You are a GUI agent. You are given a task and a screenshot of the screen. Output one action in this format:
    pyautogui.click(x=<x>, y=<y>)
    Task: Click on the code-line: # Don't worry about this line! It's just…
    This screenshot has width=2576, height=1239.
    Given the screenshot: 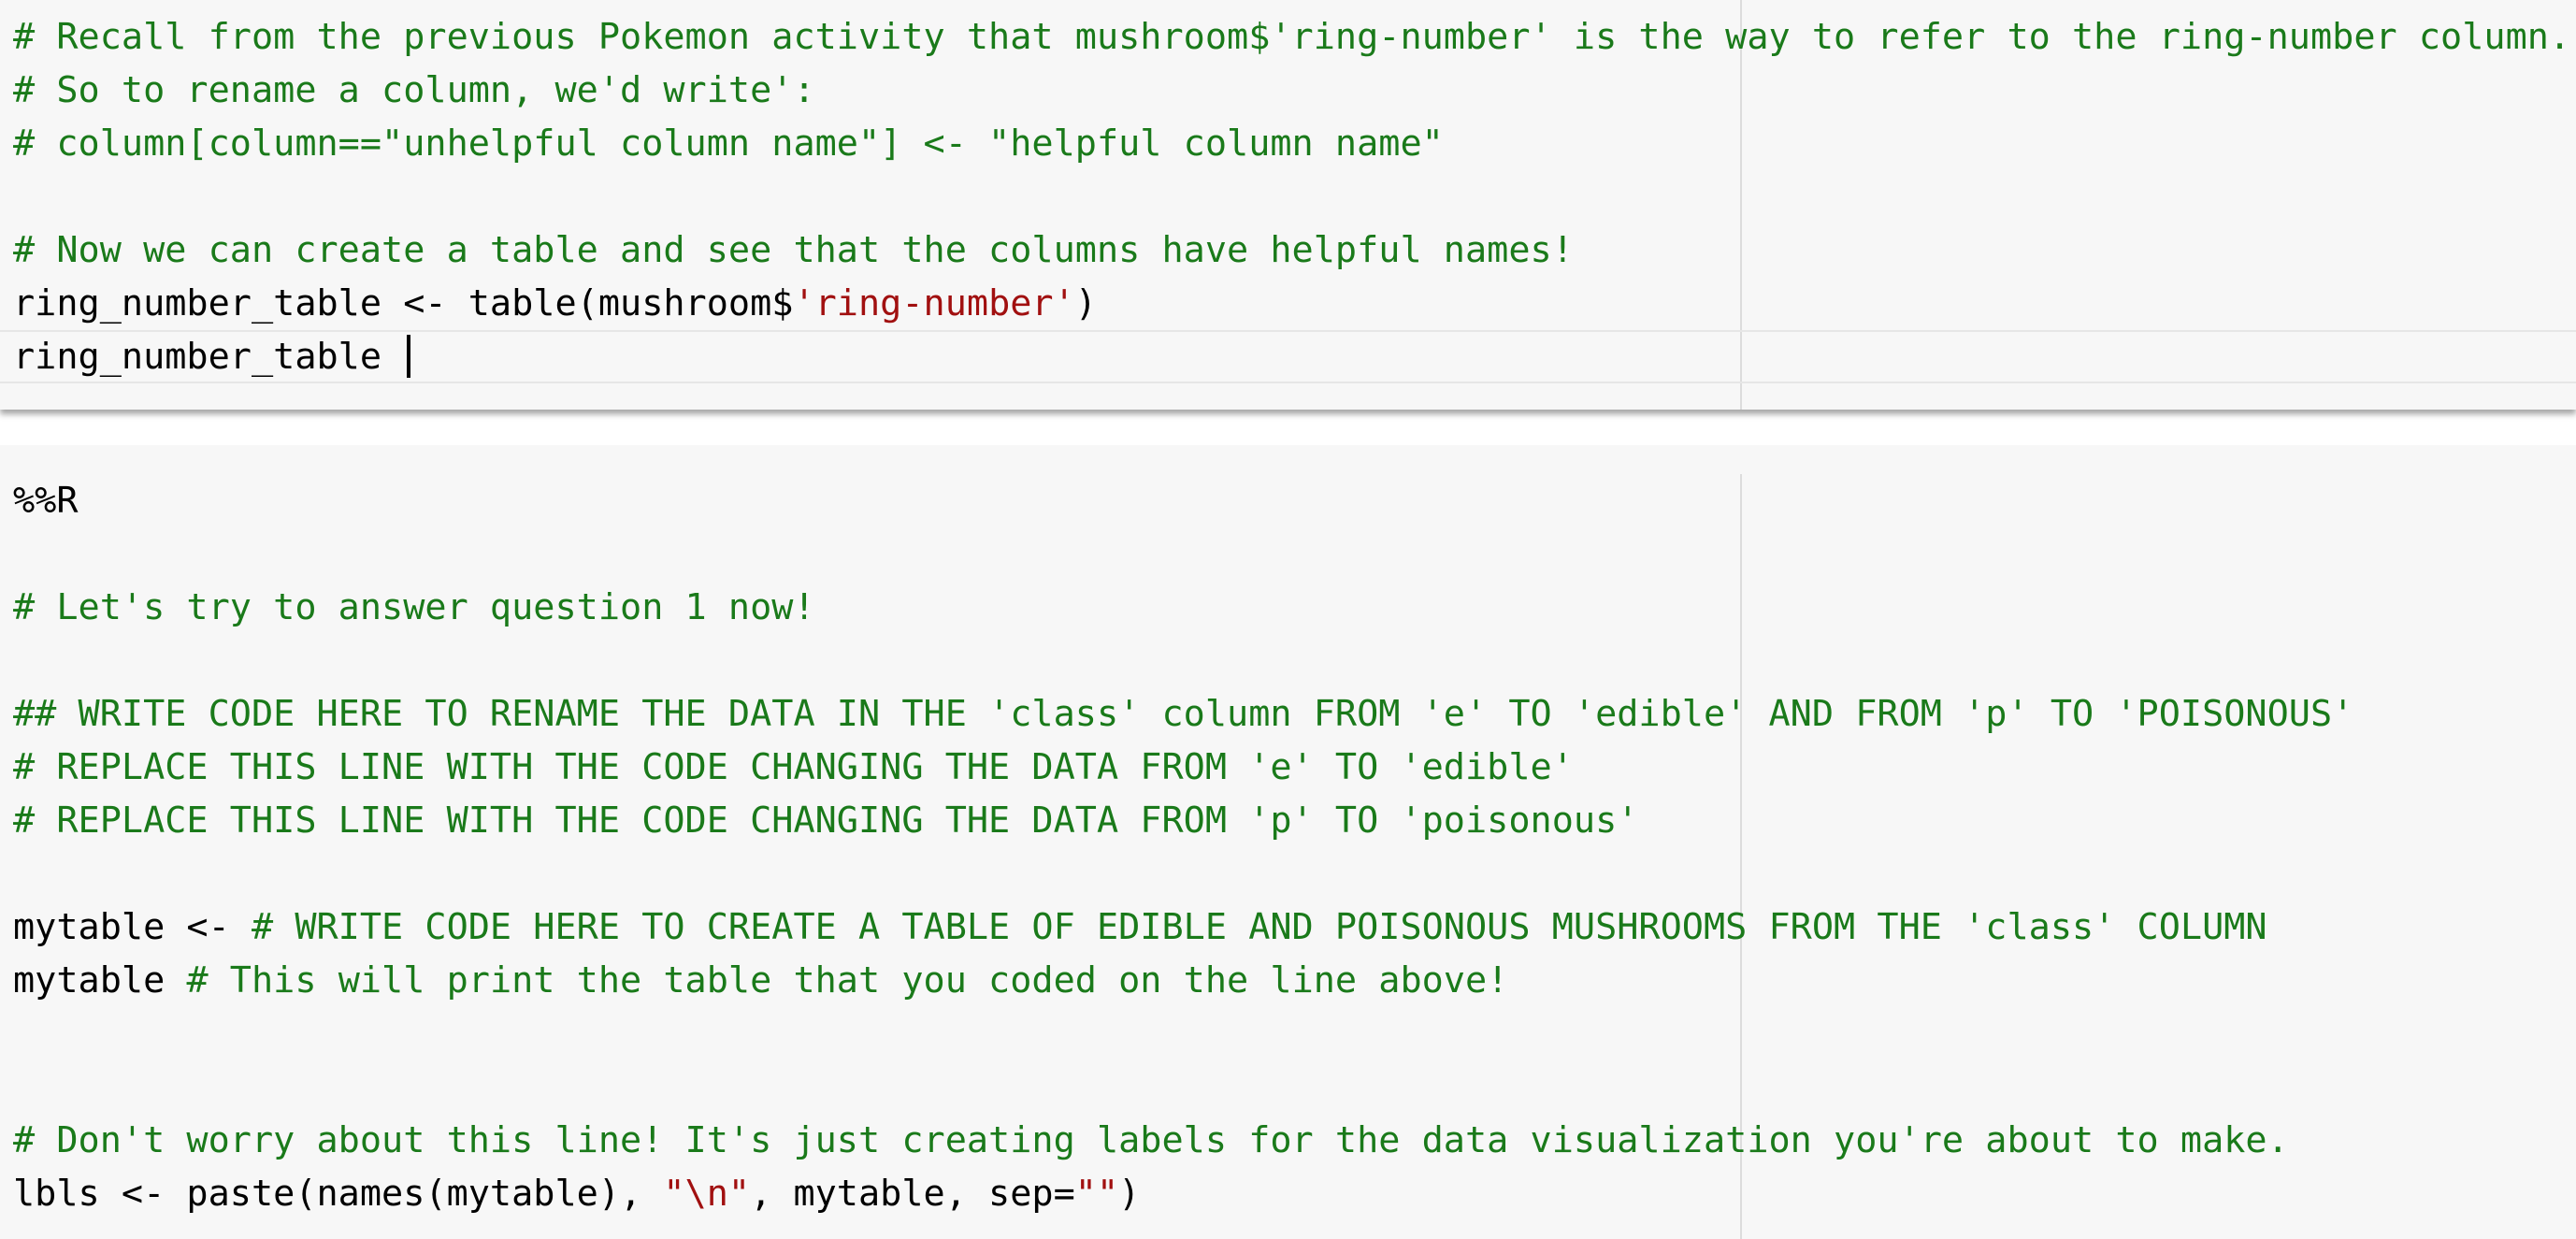 What is the action you would take?
    pyautogui.click(x=1151, y=1140)
    